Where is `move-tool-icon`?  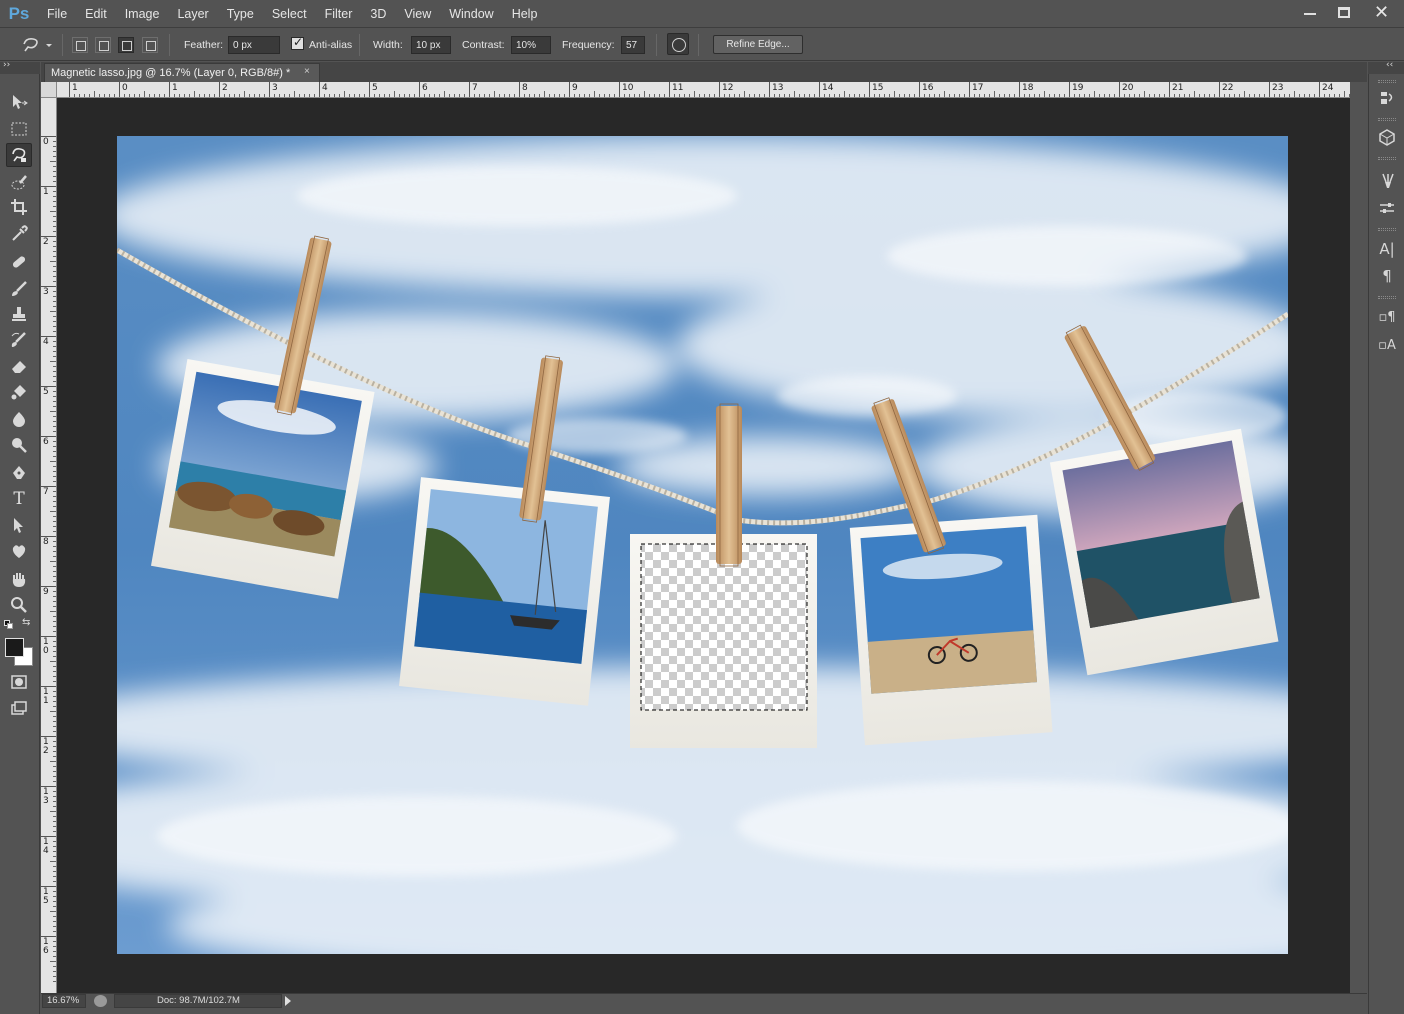 move-tool-icon is located at coordinates (19, 102).